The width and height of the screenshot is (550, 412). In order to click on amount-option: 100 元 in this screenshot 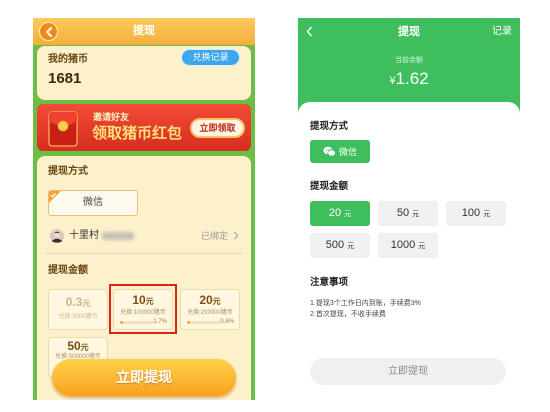, I will do `click(476, 213)`.